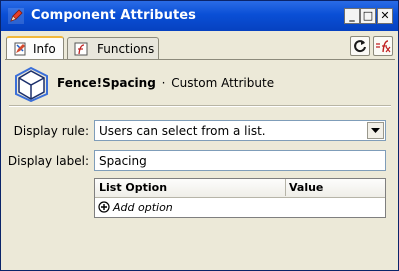  I want to click on pencil-icon, so click(16, 16).